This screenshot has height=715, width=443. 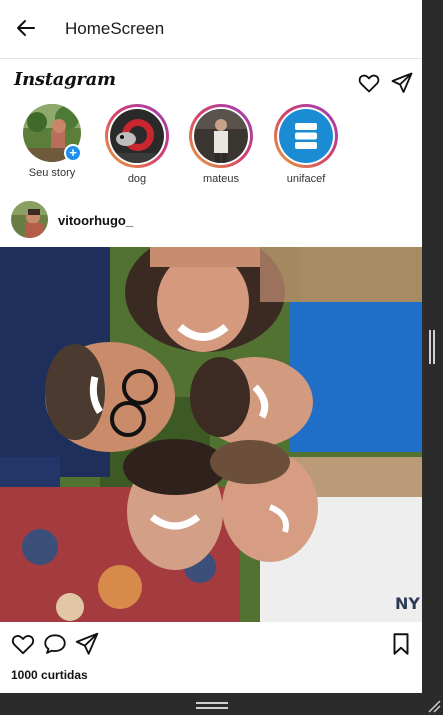 I want to click on story-unifacef: unifacef, so click(x=306, y=144).